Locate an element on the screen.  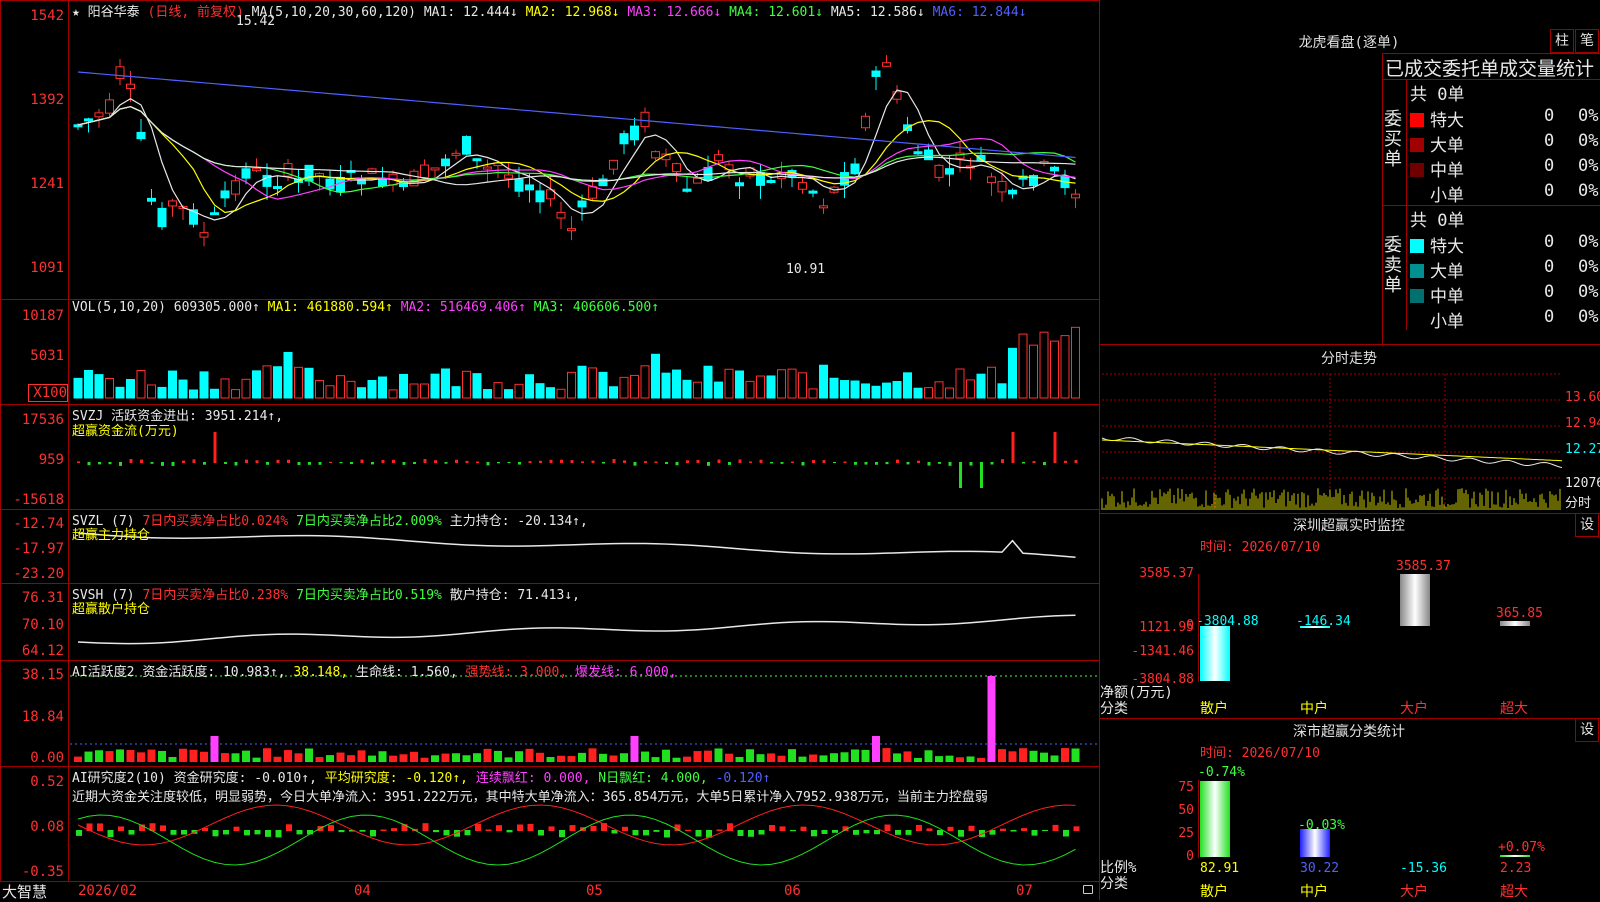
vol-unit-tick: X100 is located at coordinates (48, 393).